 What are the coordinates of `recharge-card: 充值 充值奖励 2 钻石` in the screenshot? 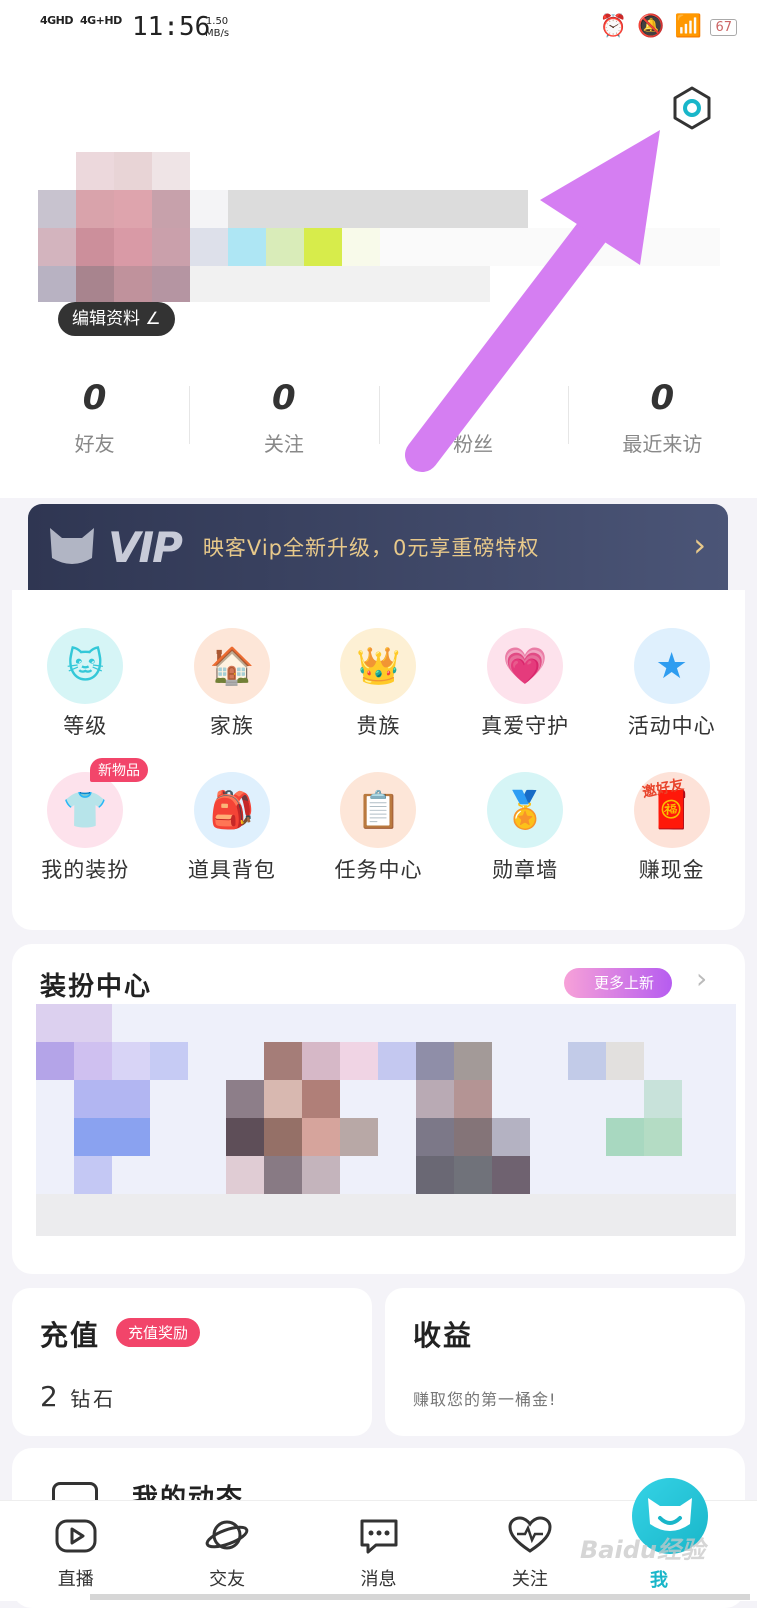 It's located at (192, 1362).